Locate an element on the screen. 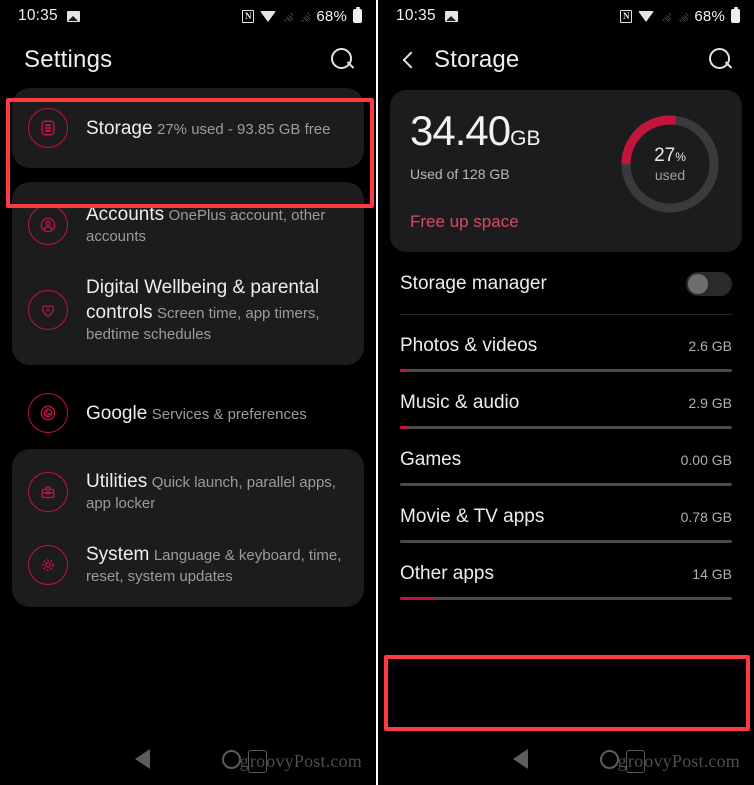 Image resolution: width=754 pixels, height=785 pixels. category-size: 0.00 GB is located at coordinates (706, 460).